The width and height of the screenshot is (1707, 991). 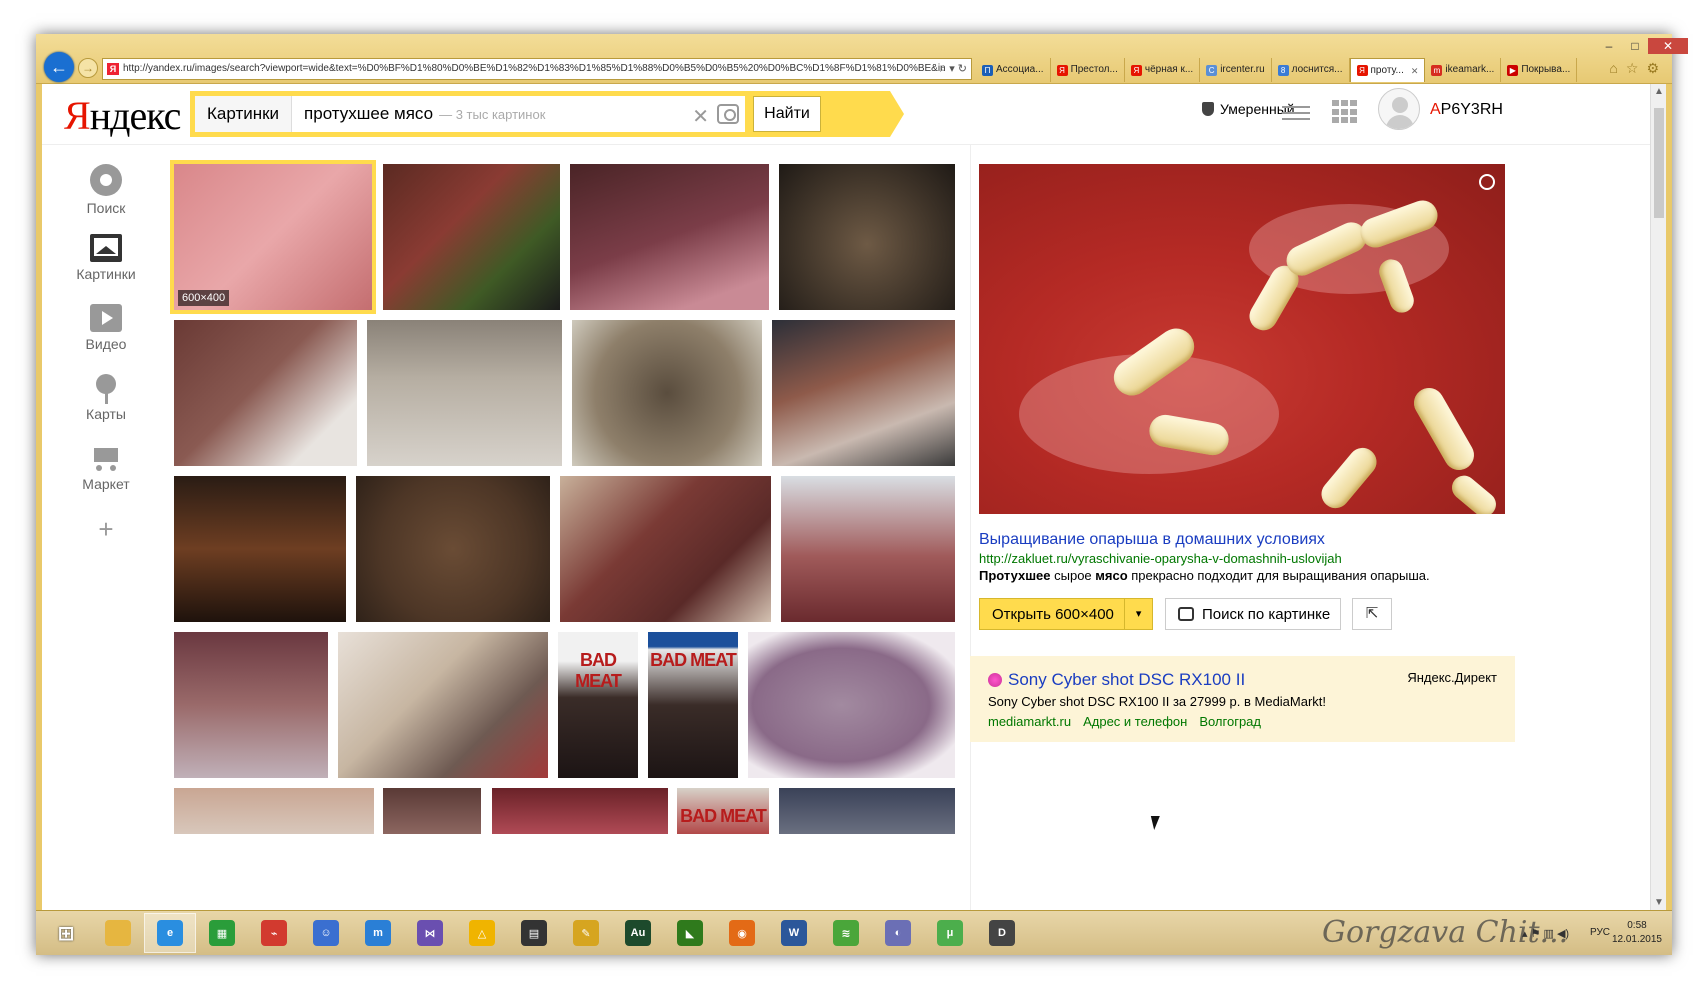 What do you see at coordinates (59, 67) in the screenshot?
I see `back-arrow-icon: ←` at bounding box center [59, 67].